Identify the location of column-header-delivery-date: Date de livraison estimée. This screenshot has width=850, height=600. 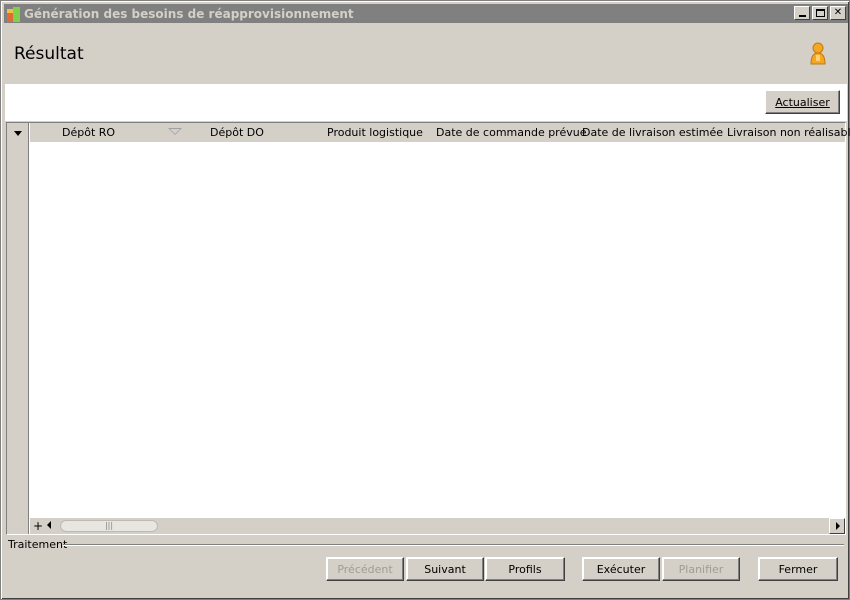
(652, 132).